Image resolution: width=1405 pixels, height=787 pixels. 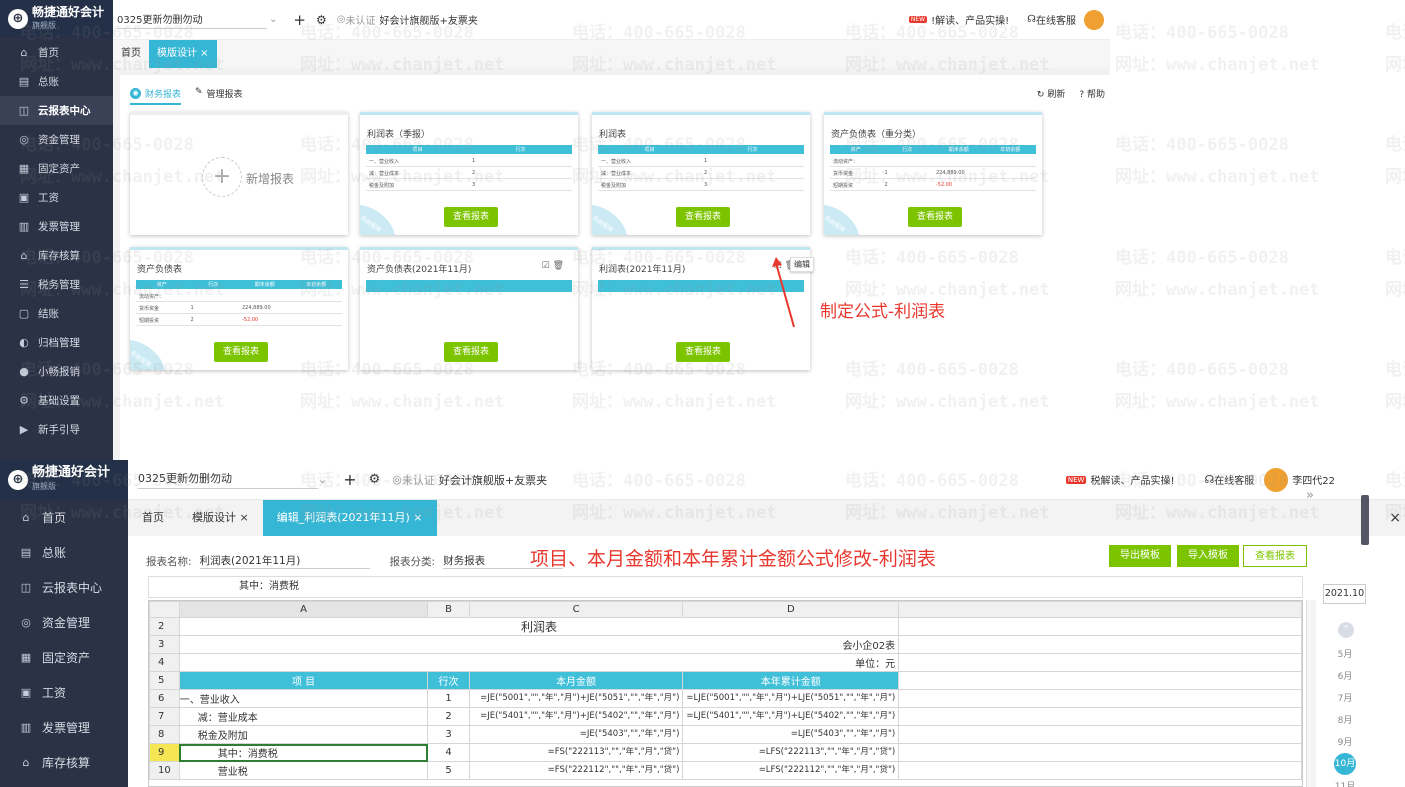 What do you see at coordinates (360, 19) in the screenshot?
I see `cert-status: 未认证` at bounding box center [360, 19].